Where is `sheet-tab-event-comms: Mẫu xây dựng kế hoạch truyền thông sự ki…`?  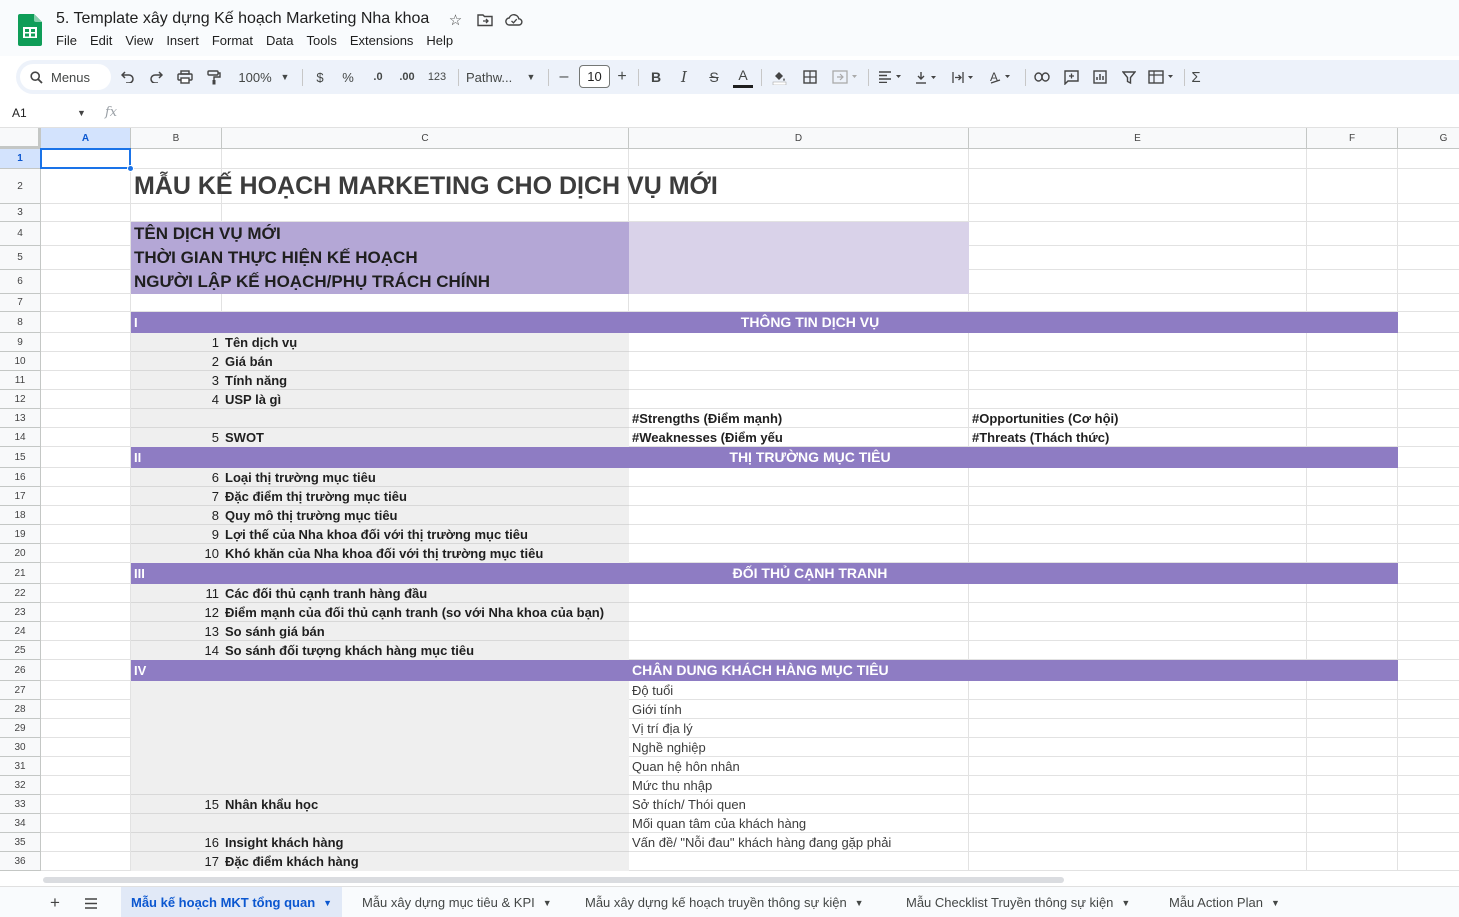
sheet-tab-event-comms: Mẫu xây dựng kế hoạch truyền thông sự ki… is located at coordinates (724, 902).